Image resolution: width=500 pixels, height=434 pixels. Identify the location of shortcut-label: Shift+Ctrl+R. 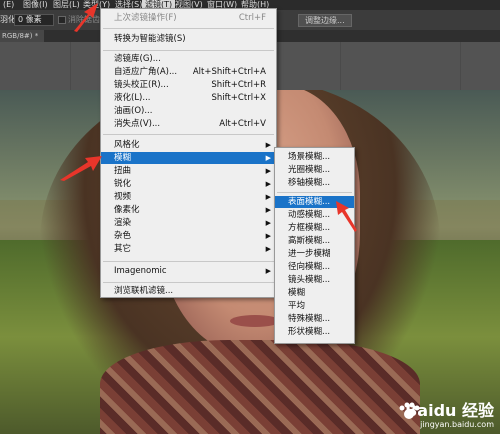
(238, 85).